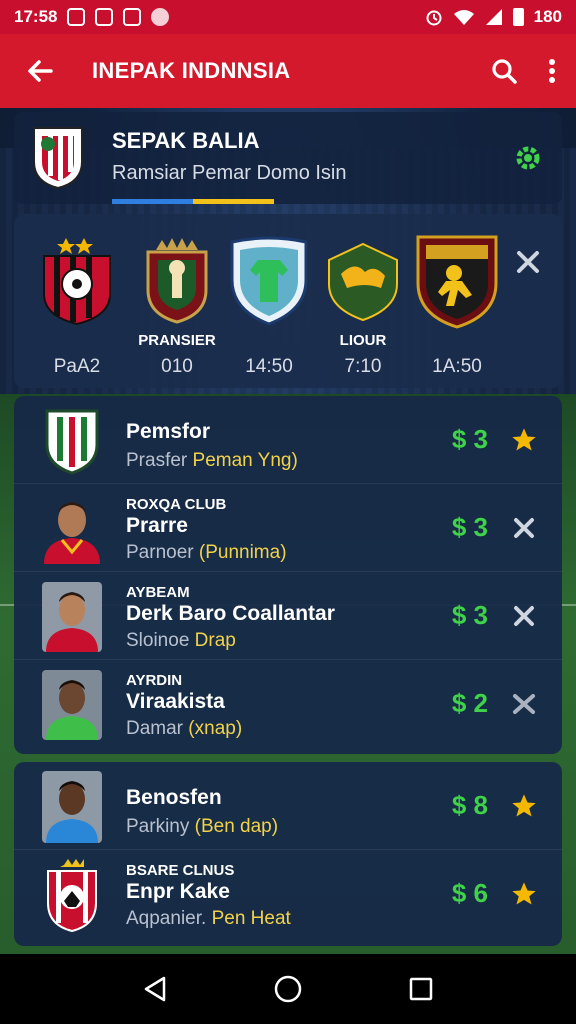  I want to click on item-price: $ 2, so click(469, 703).